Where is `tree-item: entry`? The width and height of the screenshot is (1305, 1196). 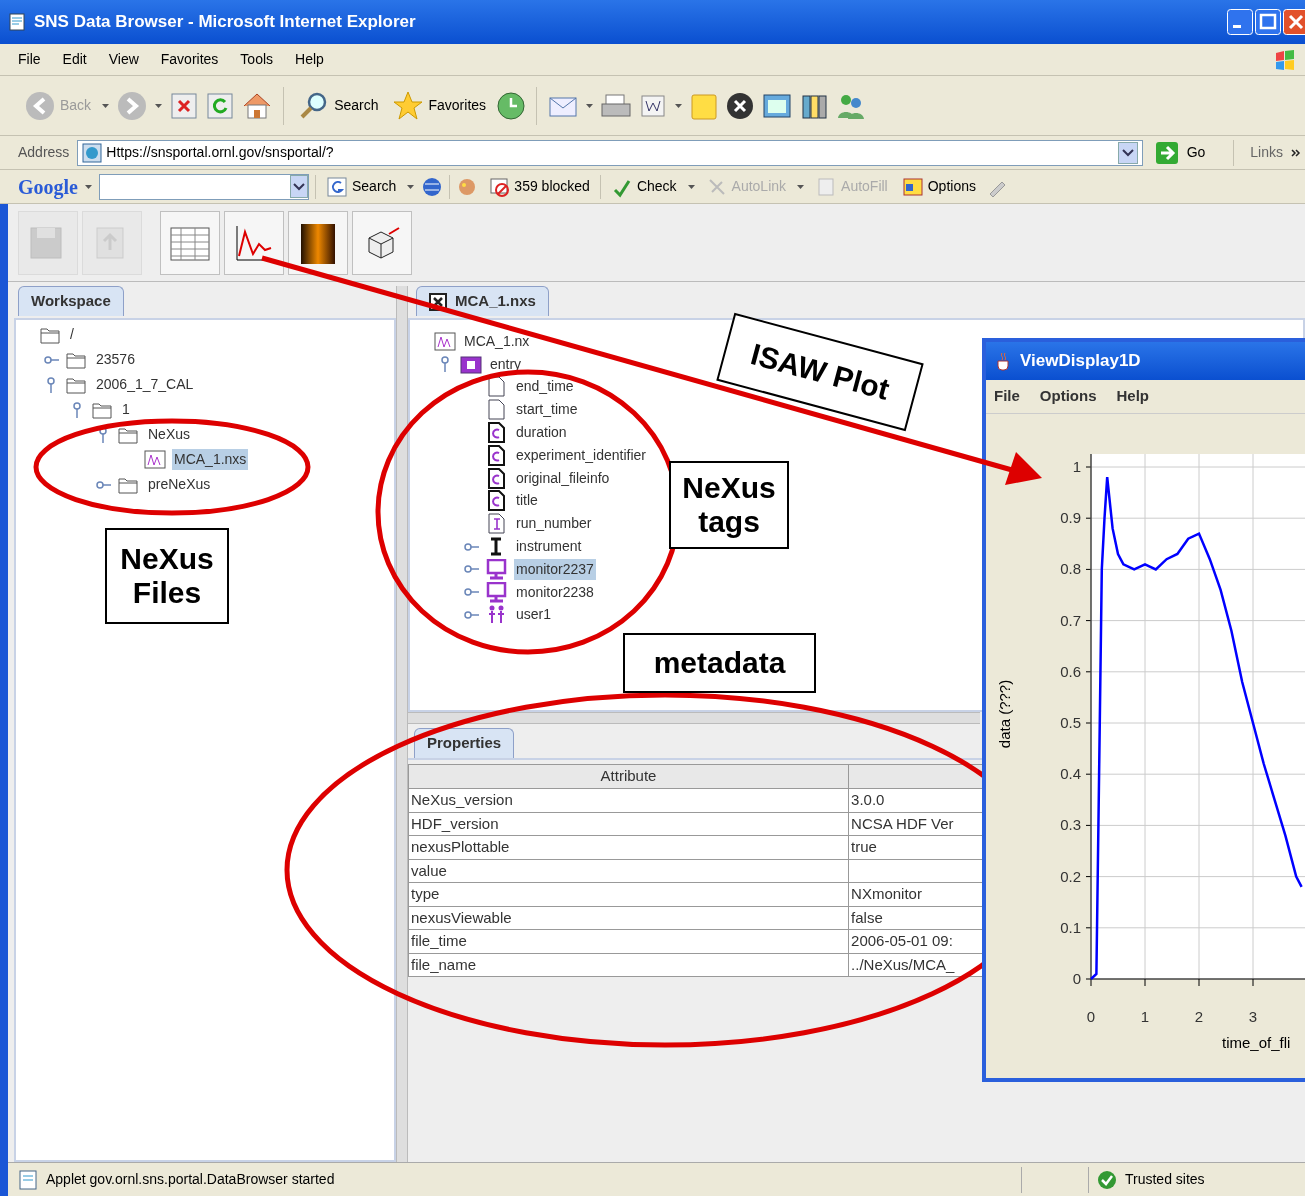 tree-item: entry is located at coordinates (506, 364).